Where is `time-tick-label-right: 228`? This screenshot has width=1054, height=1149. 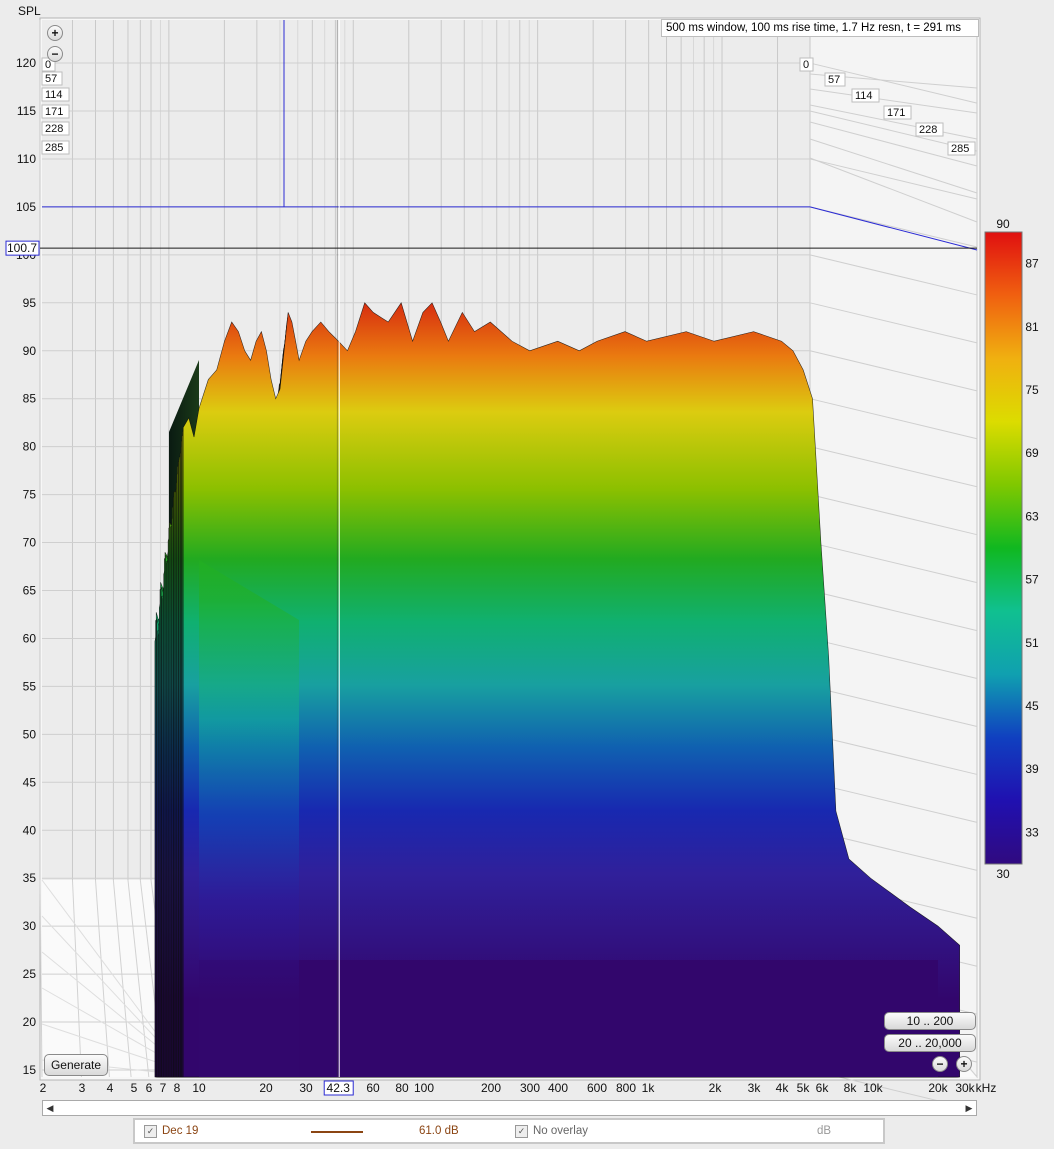 time-tick-label-right: 228 is located at coordinates (928, 130).